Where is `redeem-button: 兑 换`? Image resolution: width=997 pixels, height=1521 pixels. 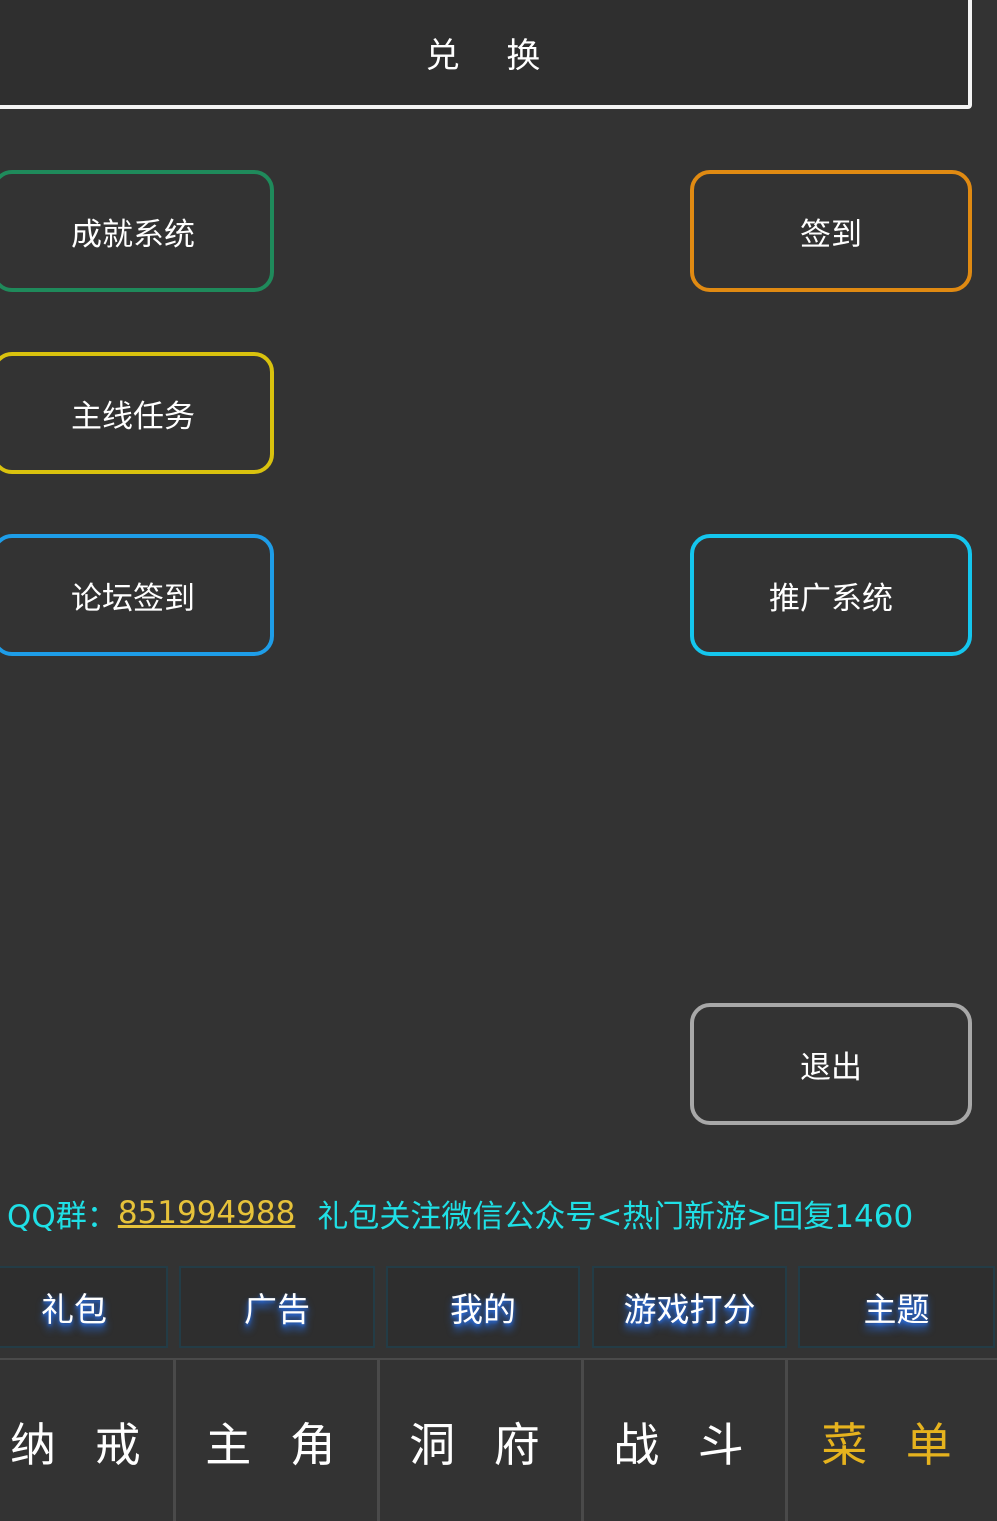
redeem-button: 兑 换 is located at coordinates (486, 54).